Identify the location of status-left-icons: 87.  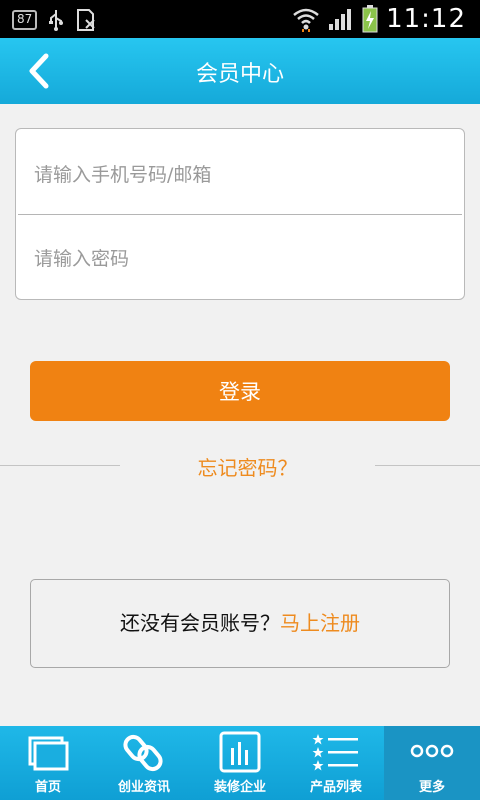
(54, 20).